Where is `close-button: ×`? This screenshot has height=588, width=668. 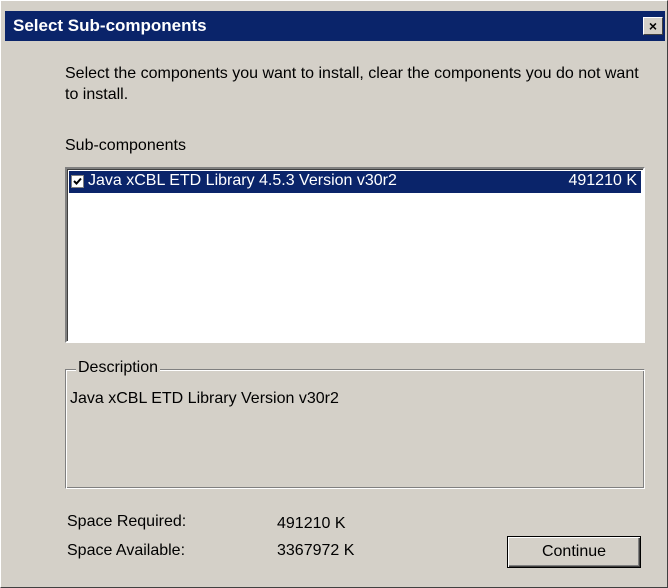
close-button: × is located at coordinates (653, 26).